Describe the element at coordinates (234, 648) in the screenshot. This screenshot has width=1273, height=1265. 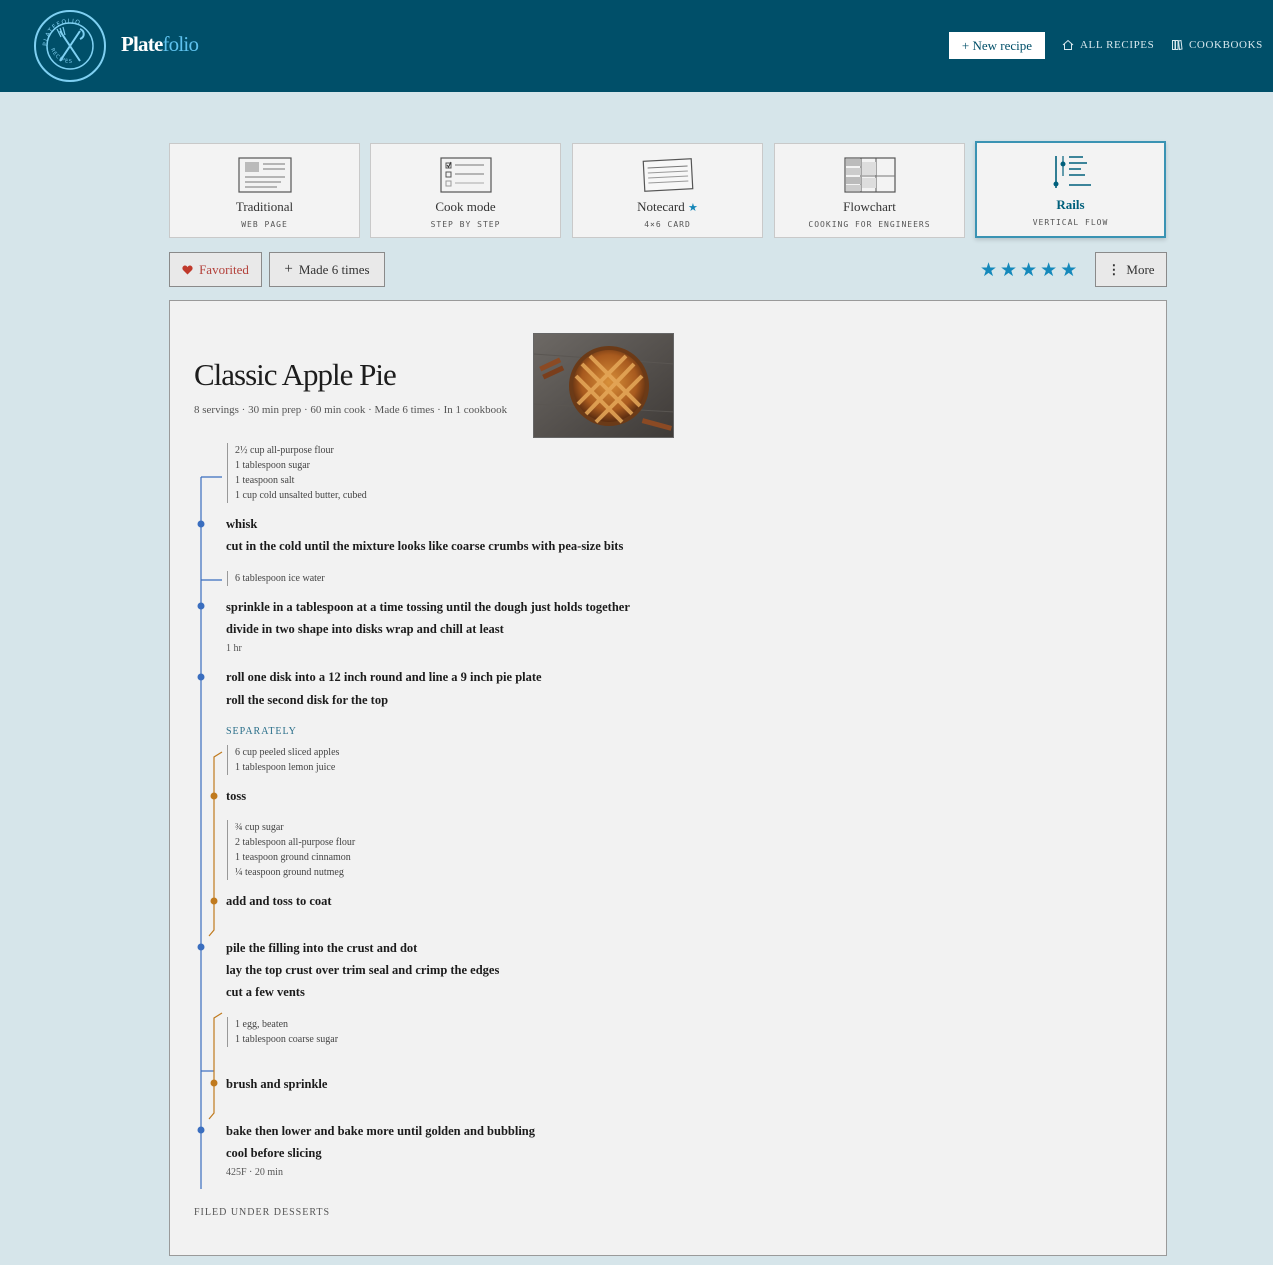
I see `step-note: 1 hr` at that location.